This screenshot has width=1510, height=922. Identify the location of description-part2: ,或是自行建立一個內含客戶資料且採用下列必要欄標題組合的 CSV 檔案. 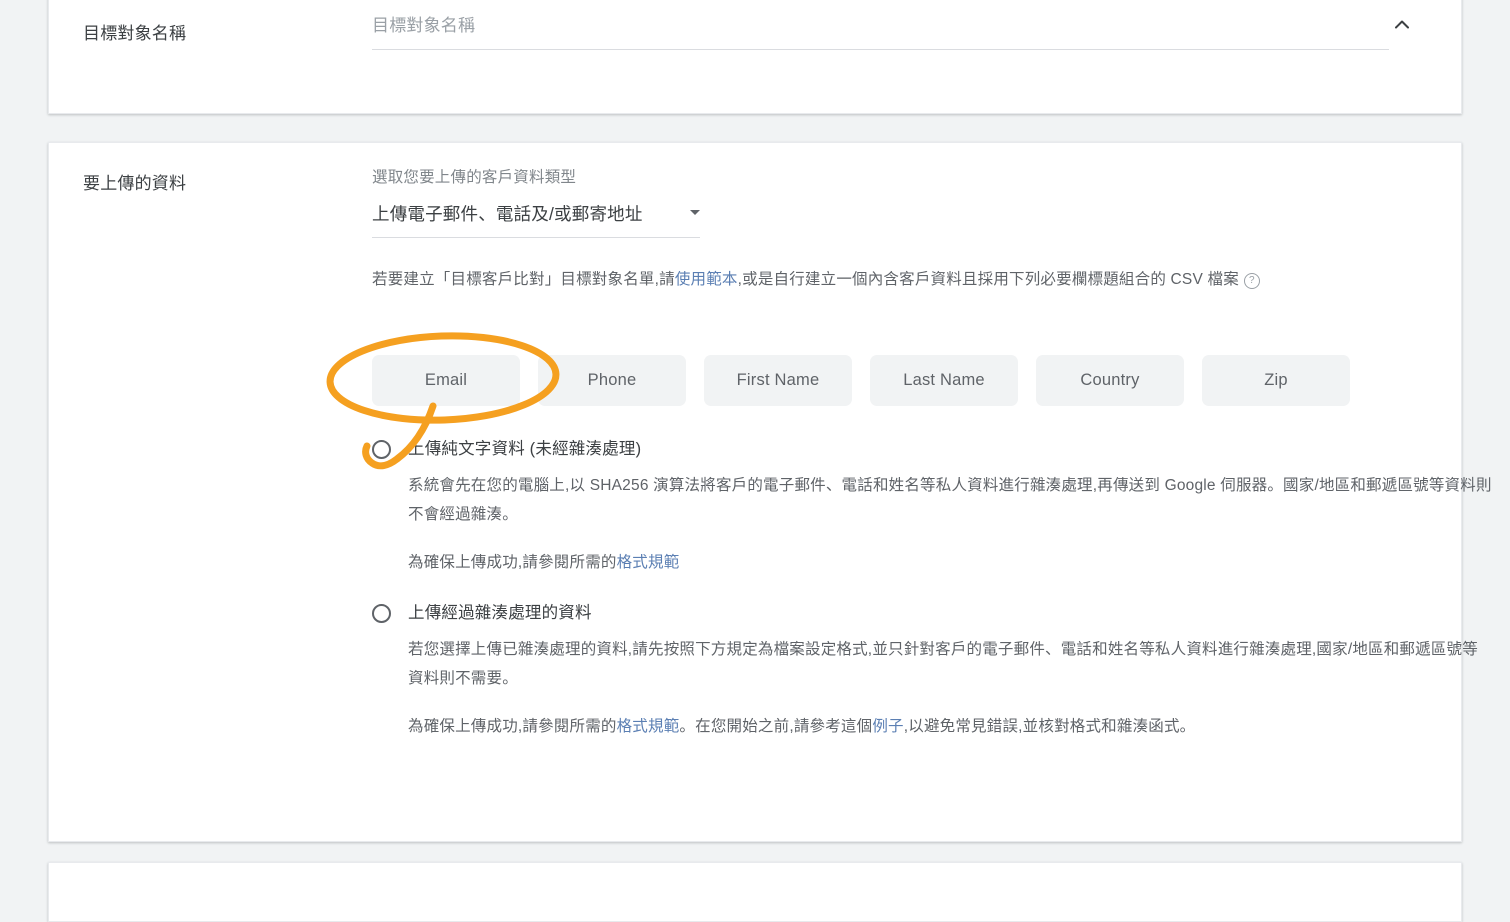
(988, 279).